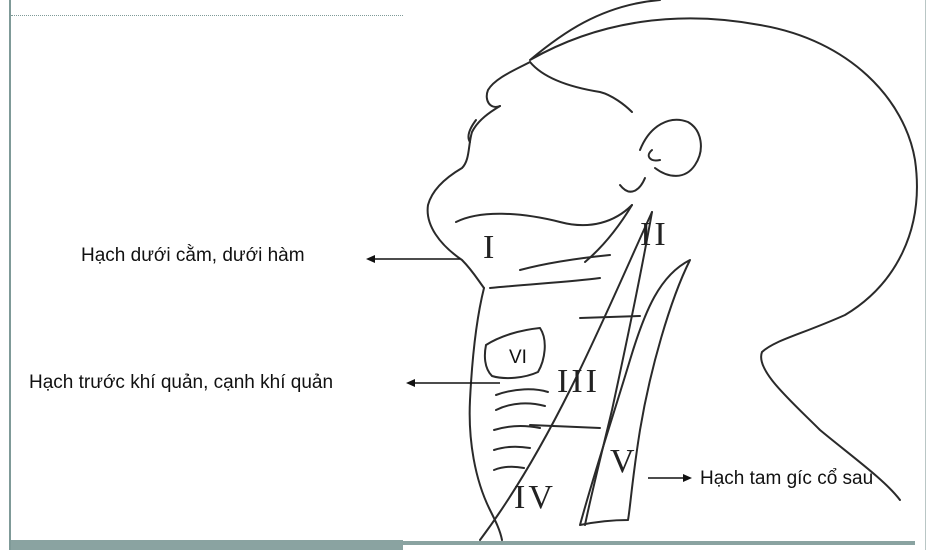 The height and width of the screenshot is (550, 938). I want to click on level-ii-label: II, so click(654, 234).